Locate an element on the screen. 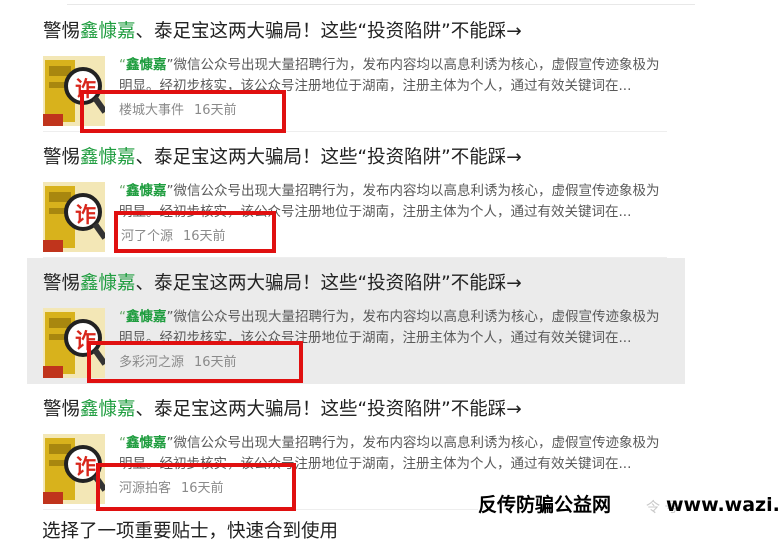  site-watermark: 反传防骗公益网 令 号 www.wazi.cc is located at coordinates (629, 508).